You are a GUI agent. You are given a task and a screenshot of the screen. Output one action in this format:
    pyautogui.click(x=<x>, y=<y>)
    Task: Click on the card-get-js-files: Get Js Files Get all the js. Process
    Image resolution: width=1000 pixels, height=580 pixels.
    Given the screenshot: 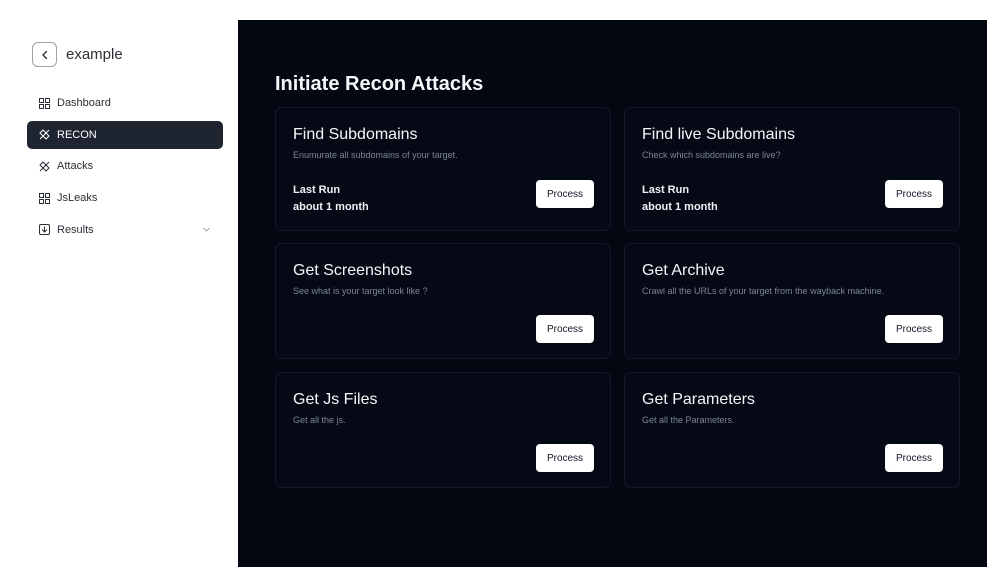 What is the action you would take?
    pyautogui.click(x=443, y=430)
    